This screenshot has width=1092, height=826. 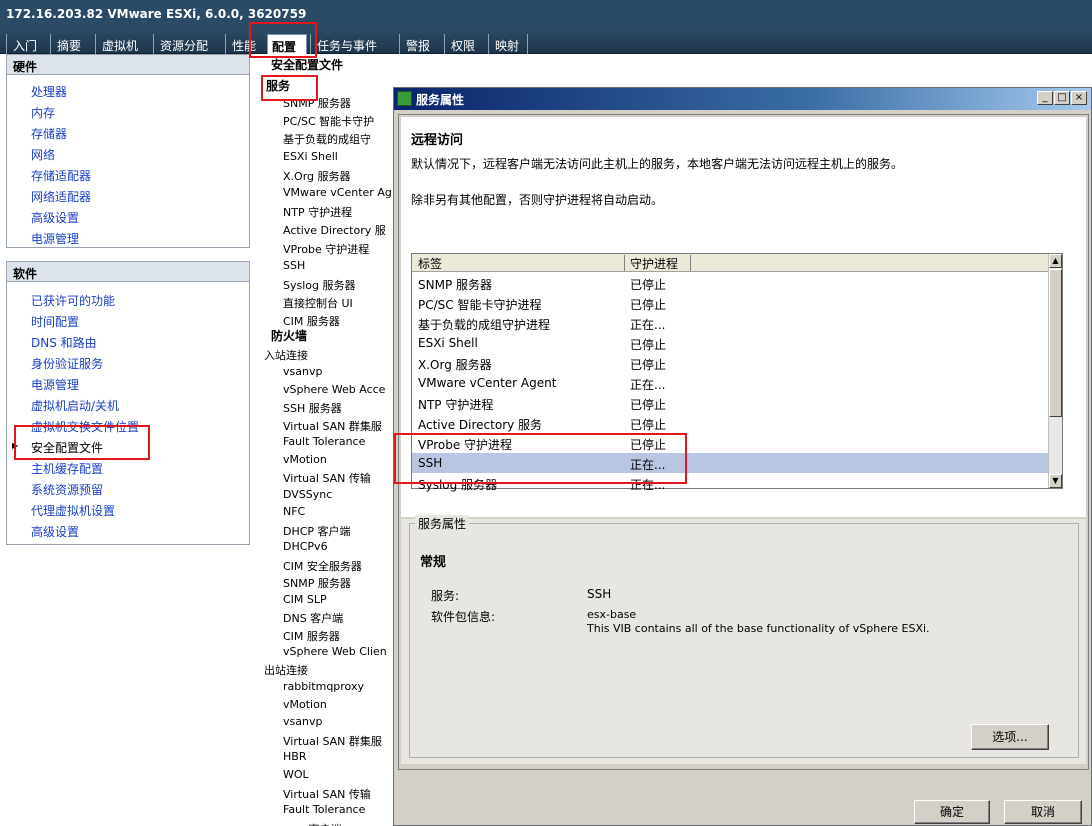 What do you see at coordinates (312, 408) in the screenshot?
I see `inbound-rule-item: SSH 服务器` at bounding box center [312, 408].